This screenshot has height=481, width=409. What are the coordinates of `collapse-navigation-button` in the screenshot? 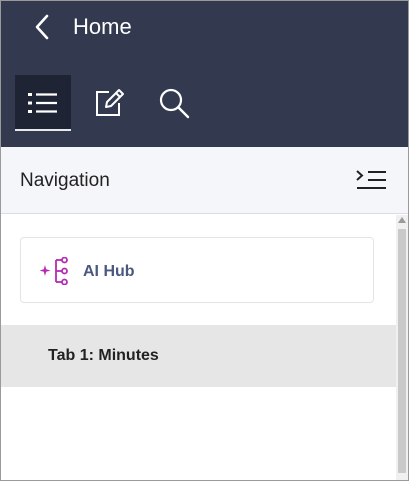 It's located at (371, 181).